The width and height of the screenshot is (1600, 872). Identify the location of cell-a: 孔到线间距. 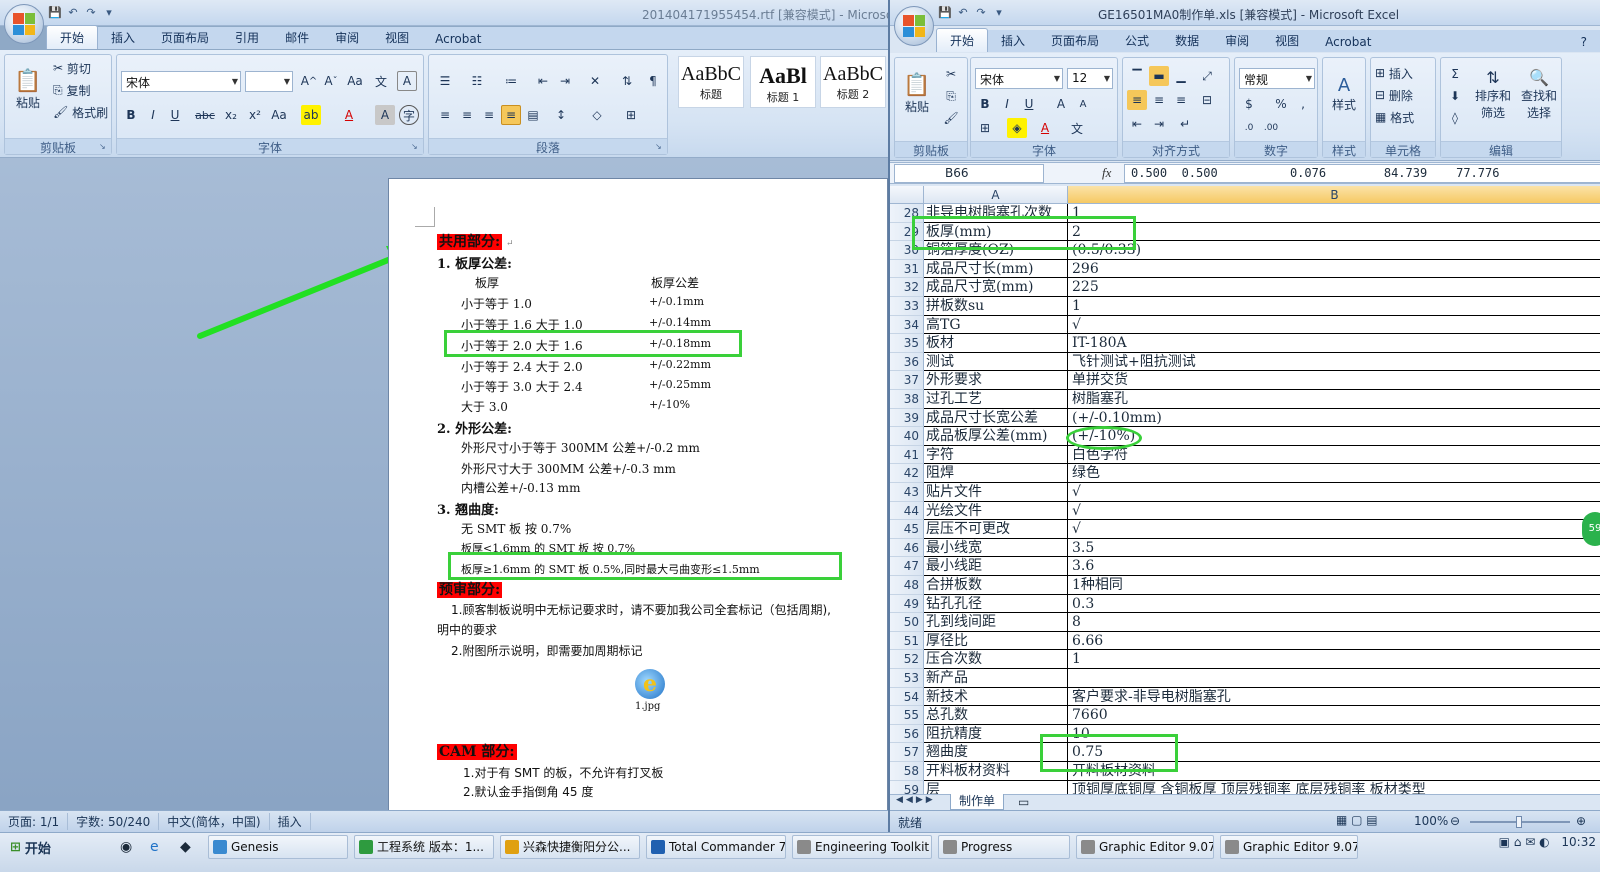
(996, 622).